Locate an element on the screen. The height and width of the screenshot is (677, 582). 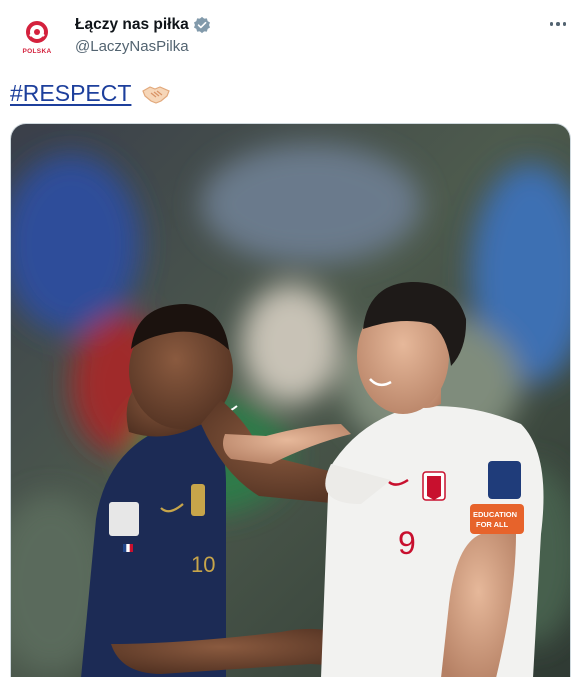
tweet-header: POLSKA Łączy nas piłka @LaczyNasPilka is located at coordinates (292, 38).